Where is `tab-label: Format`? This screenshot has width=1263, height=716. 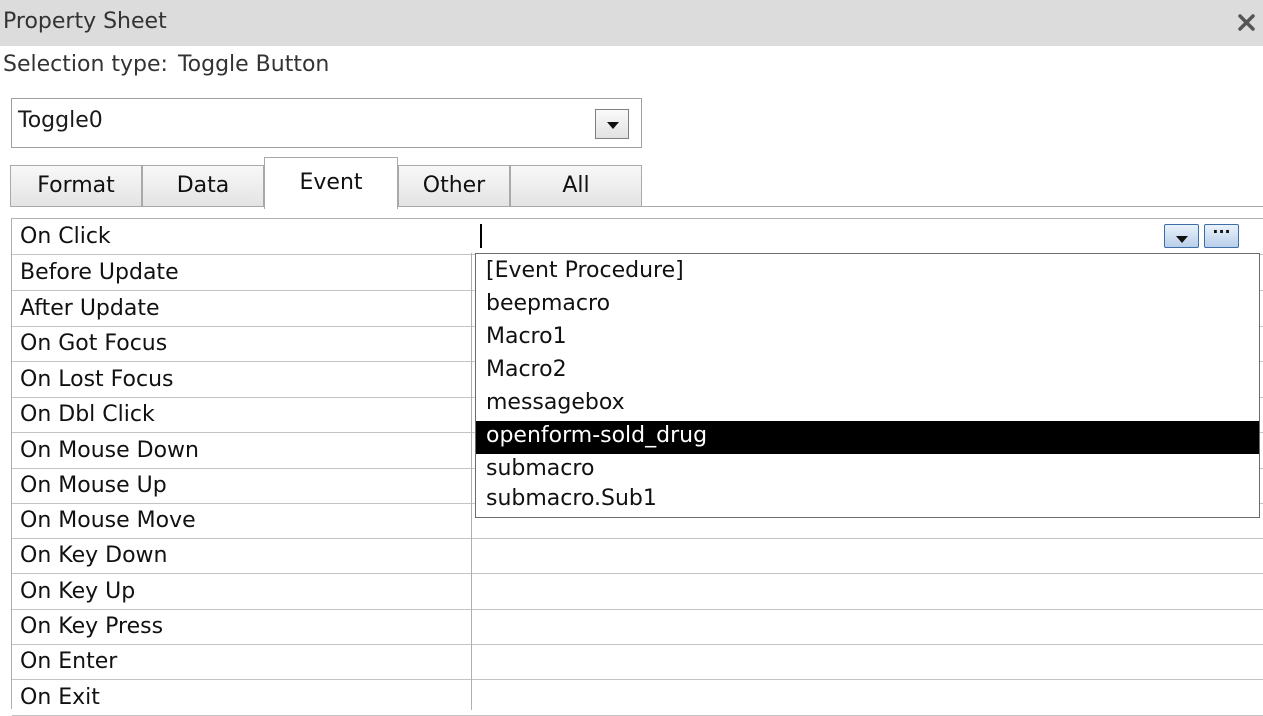 tab-label: Format is located at coordinates (76, 185).